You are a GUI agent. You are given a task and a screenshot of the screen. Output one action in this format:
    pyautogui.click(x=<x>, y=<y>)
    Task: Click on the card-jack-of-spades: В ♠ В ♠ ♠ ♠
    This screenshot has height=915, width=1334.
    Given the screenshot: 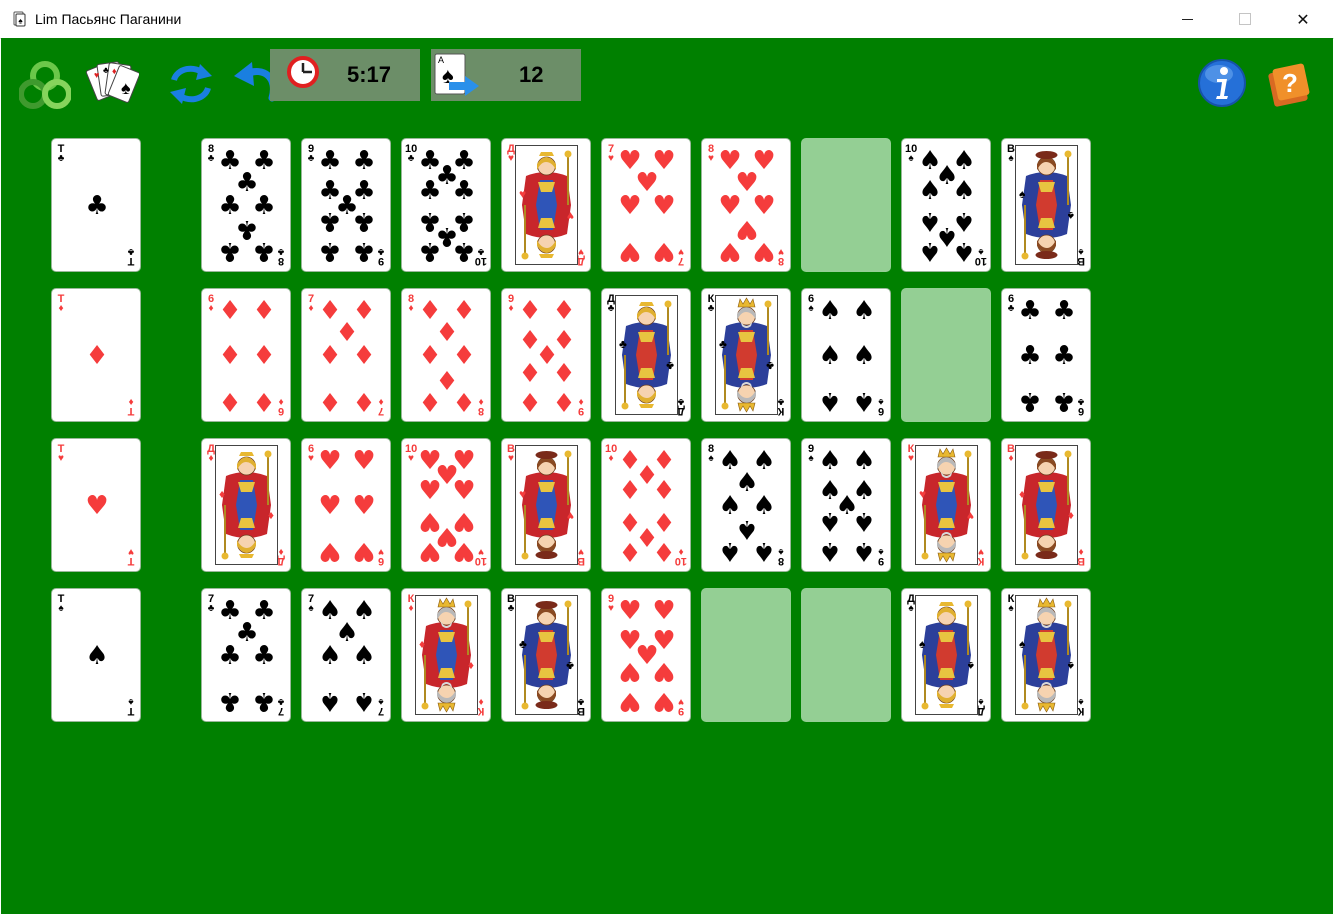 What is the action you would take?
    pyautogui.click(x=1046, y=205)
    